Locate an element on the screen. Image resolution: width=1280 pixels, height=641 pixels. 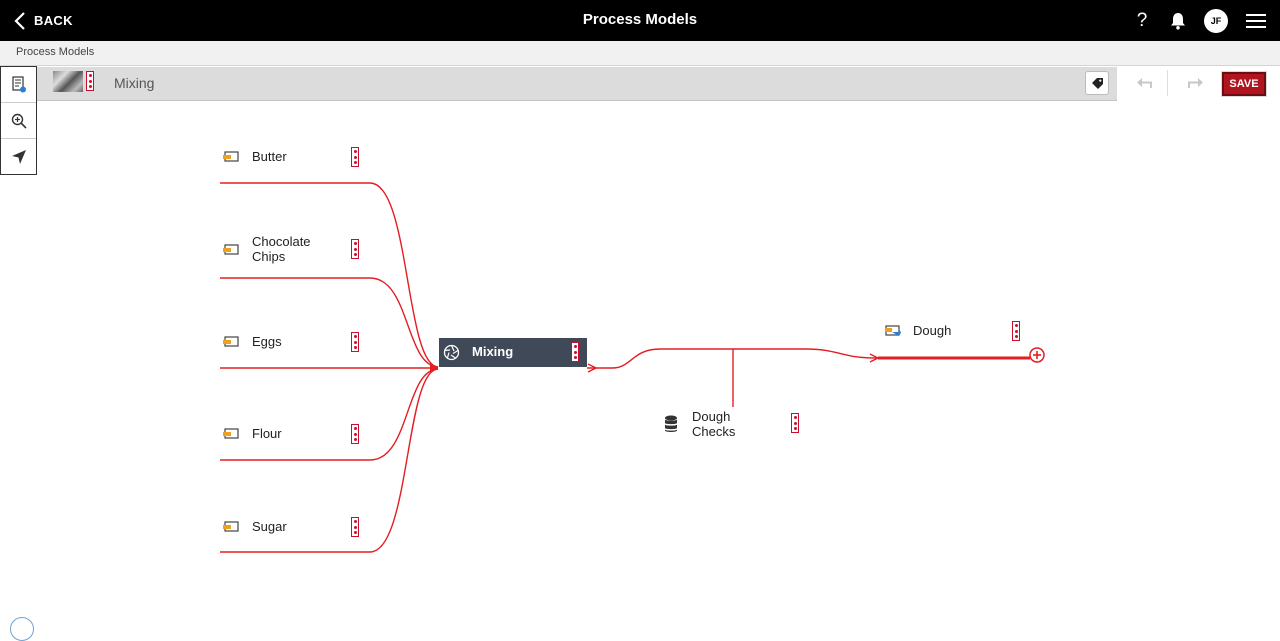
material-output-icon is located at coordinates (893, 330).